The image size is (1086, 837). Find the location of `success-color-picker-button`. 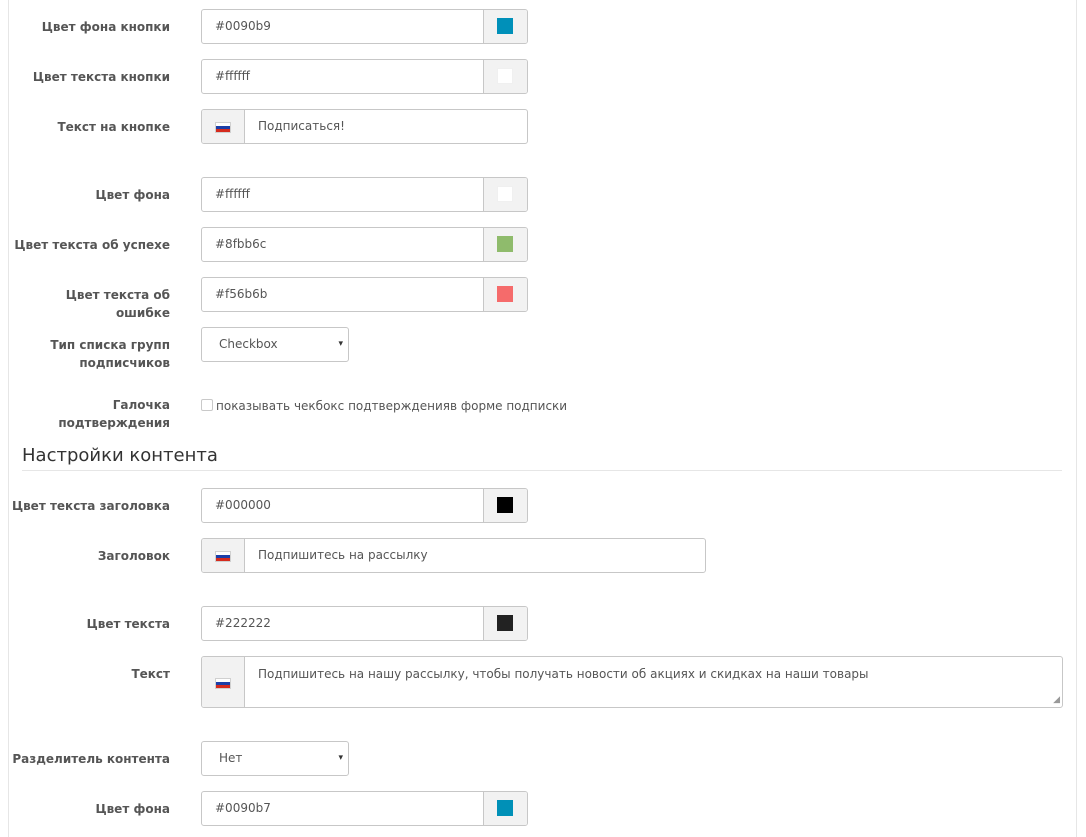

success-color-picker-button is located at coordinates (505, 244).